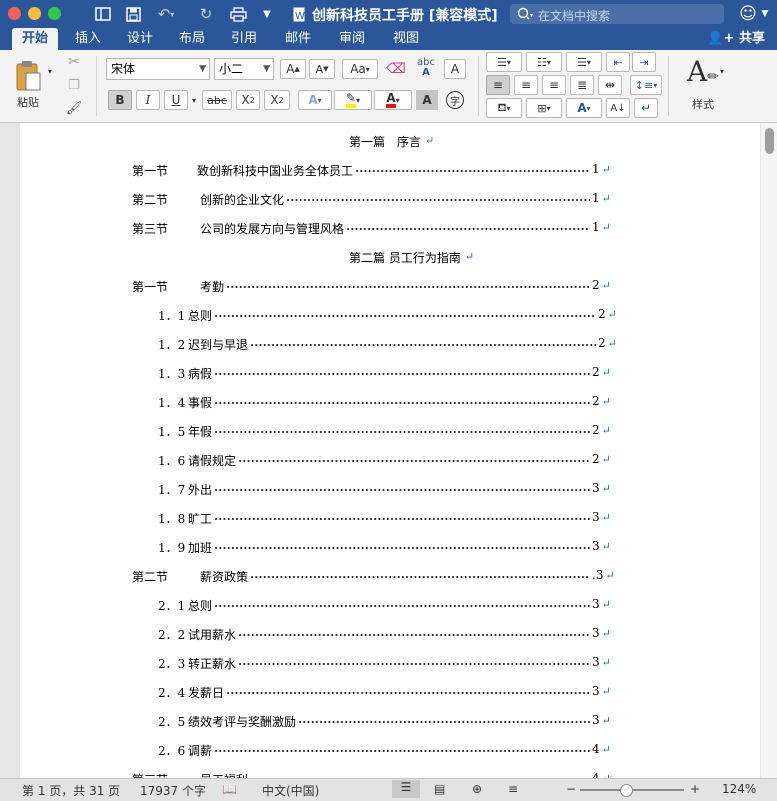  What do you see at coordinates (626, 790) in the screenshot?
I see `zoom-slider-thumb` at bounding box center [626, 790].